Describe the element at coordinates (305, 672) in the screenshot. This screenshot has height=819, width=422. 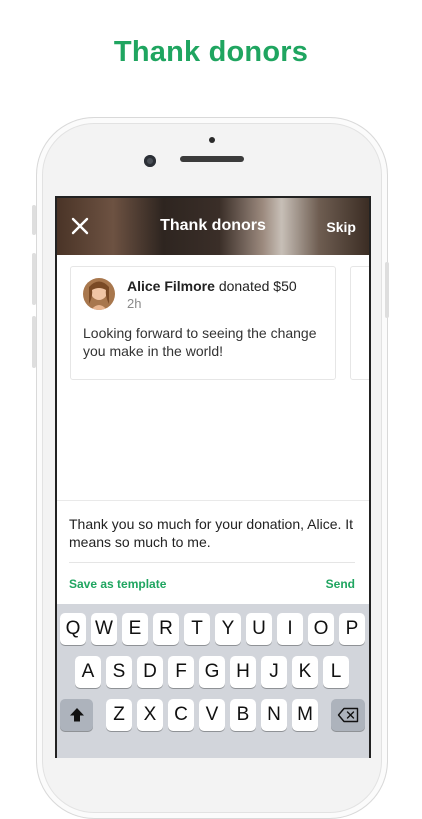
I see `key-k: K` at that location.